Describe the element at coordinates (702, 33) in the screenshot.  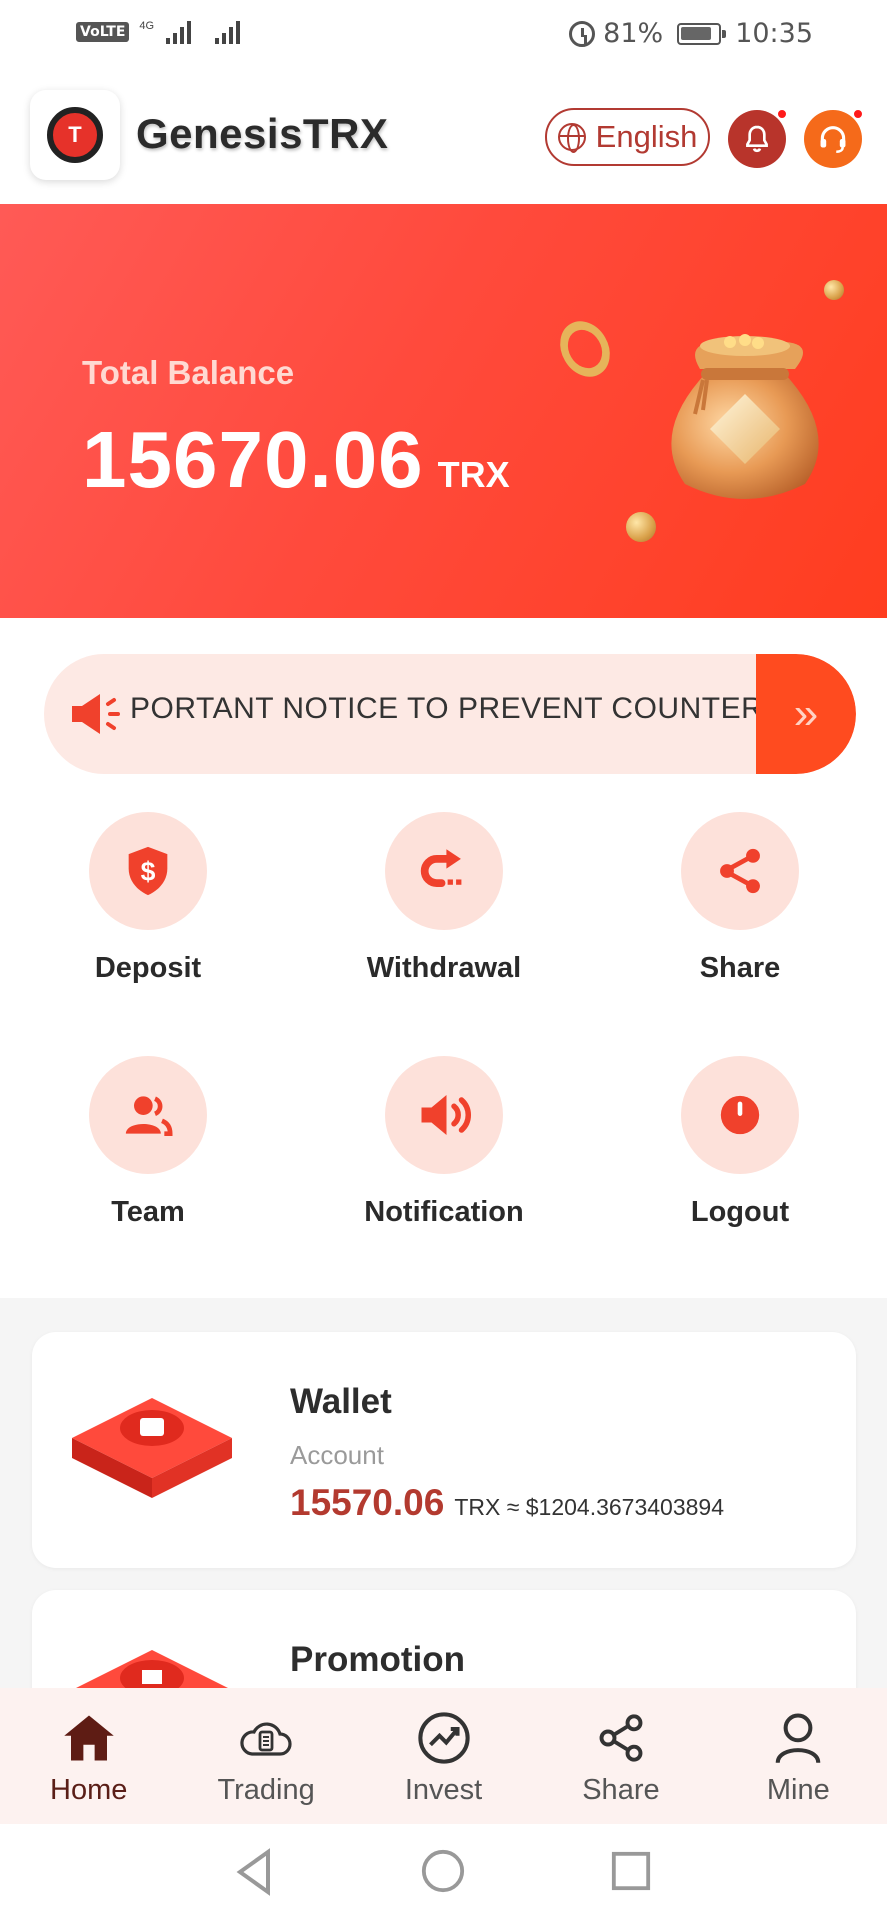
I see `battery-icon` at that location.